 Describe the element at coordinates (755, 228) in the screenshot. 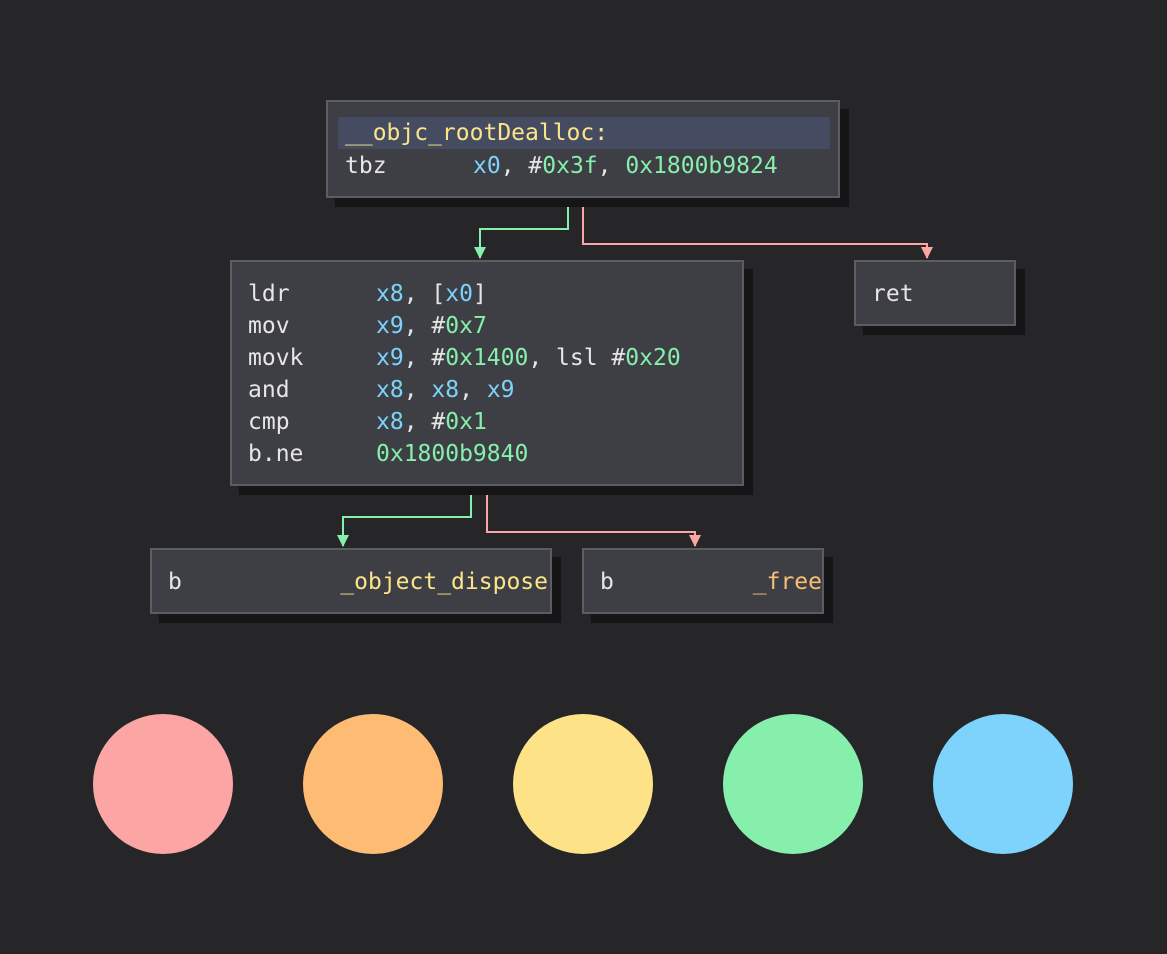

I see `edge-entry-to-ret` at that location.